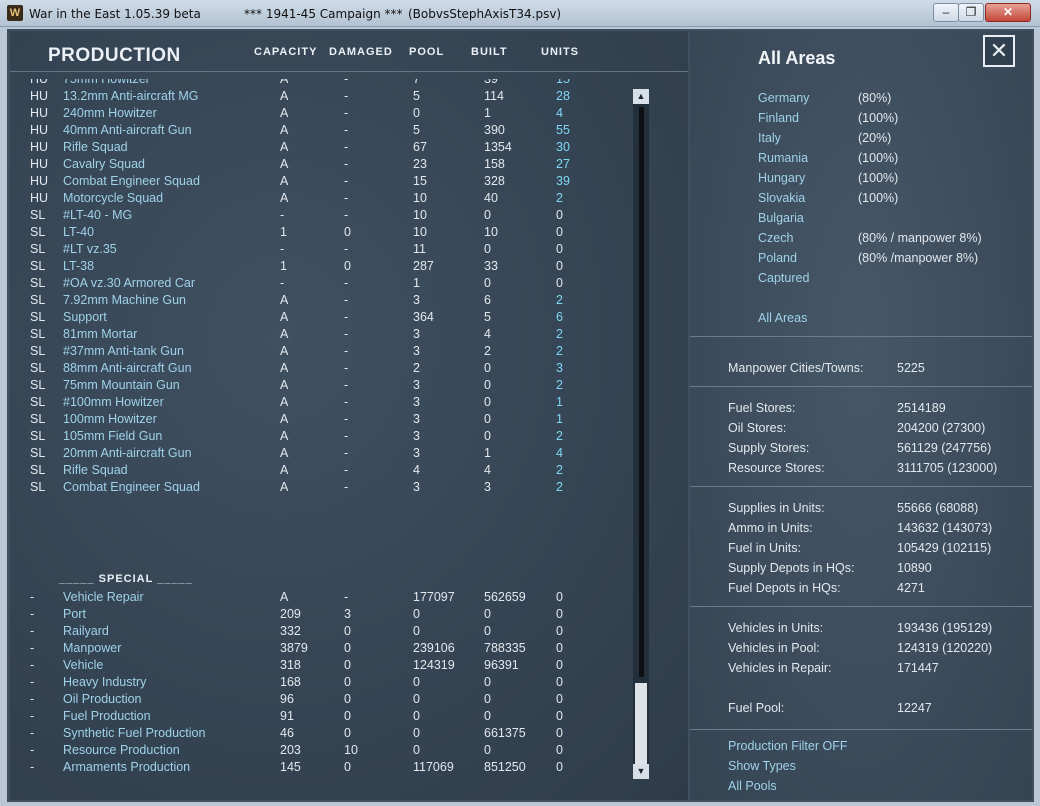 The image size is (1040, 806). I want to click on area-name: Poland, so click(777, 258).